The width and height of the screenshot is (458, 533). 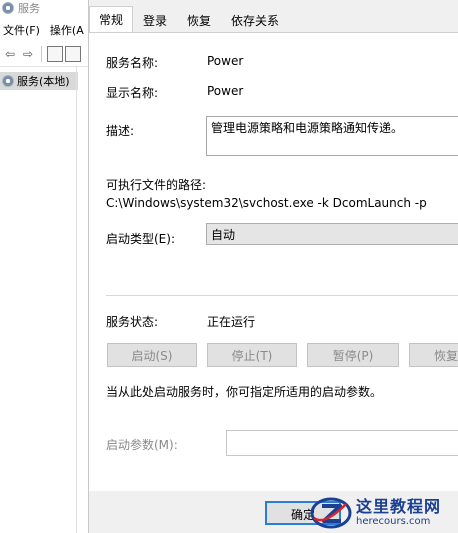 I want to click on tab-dependencies: 依存关系, so click(x=255, y=19).